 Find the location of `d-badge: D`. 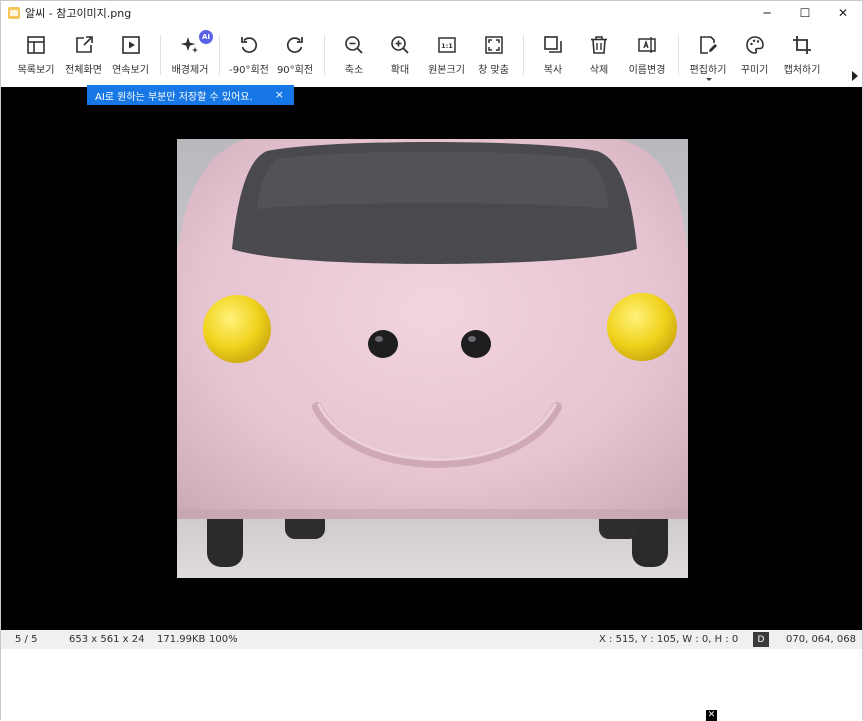

d-badge: D is located at coordinates (761, 639).